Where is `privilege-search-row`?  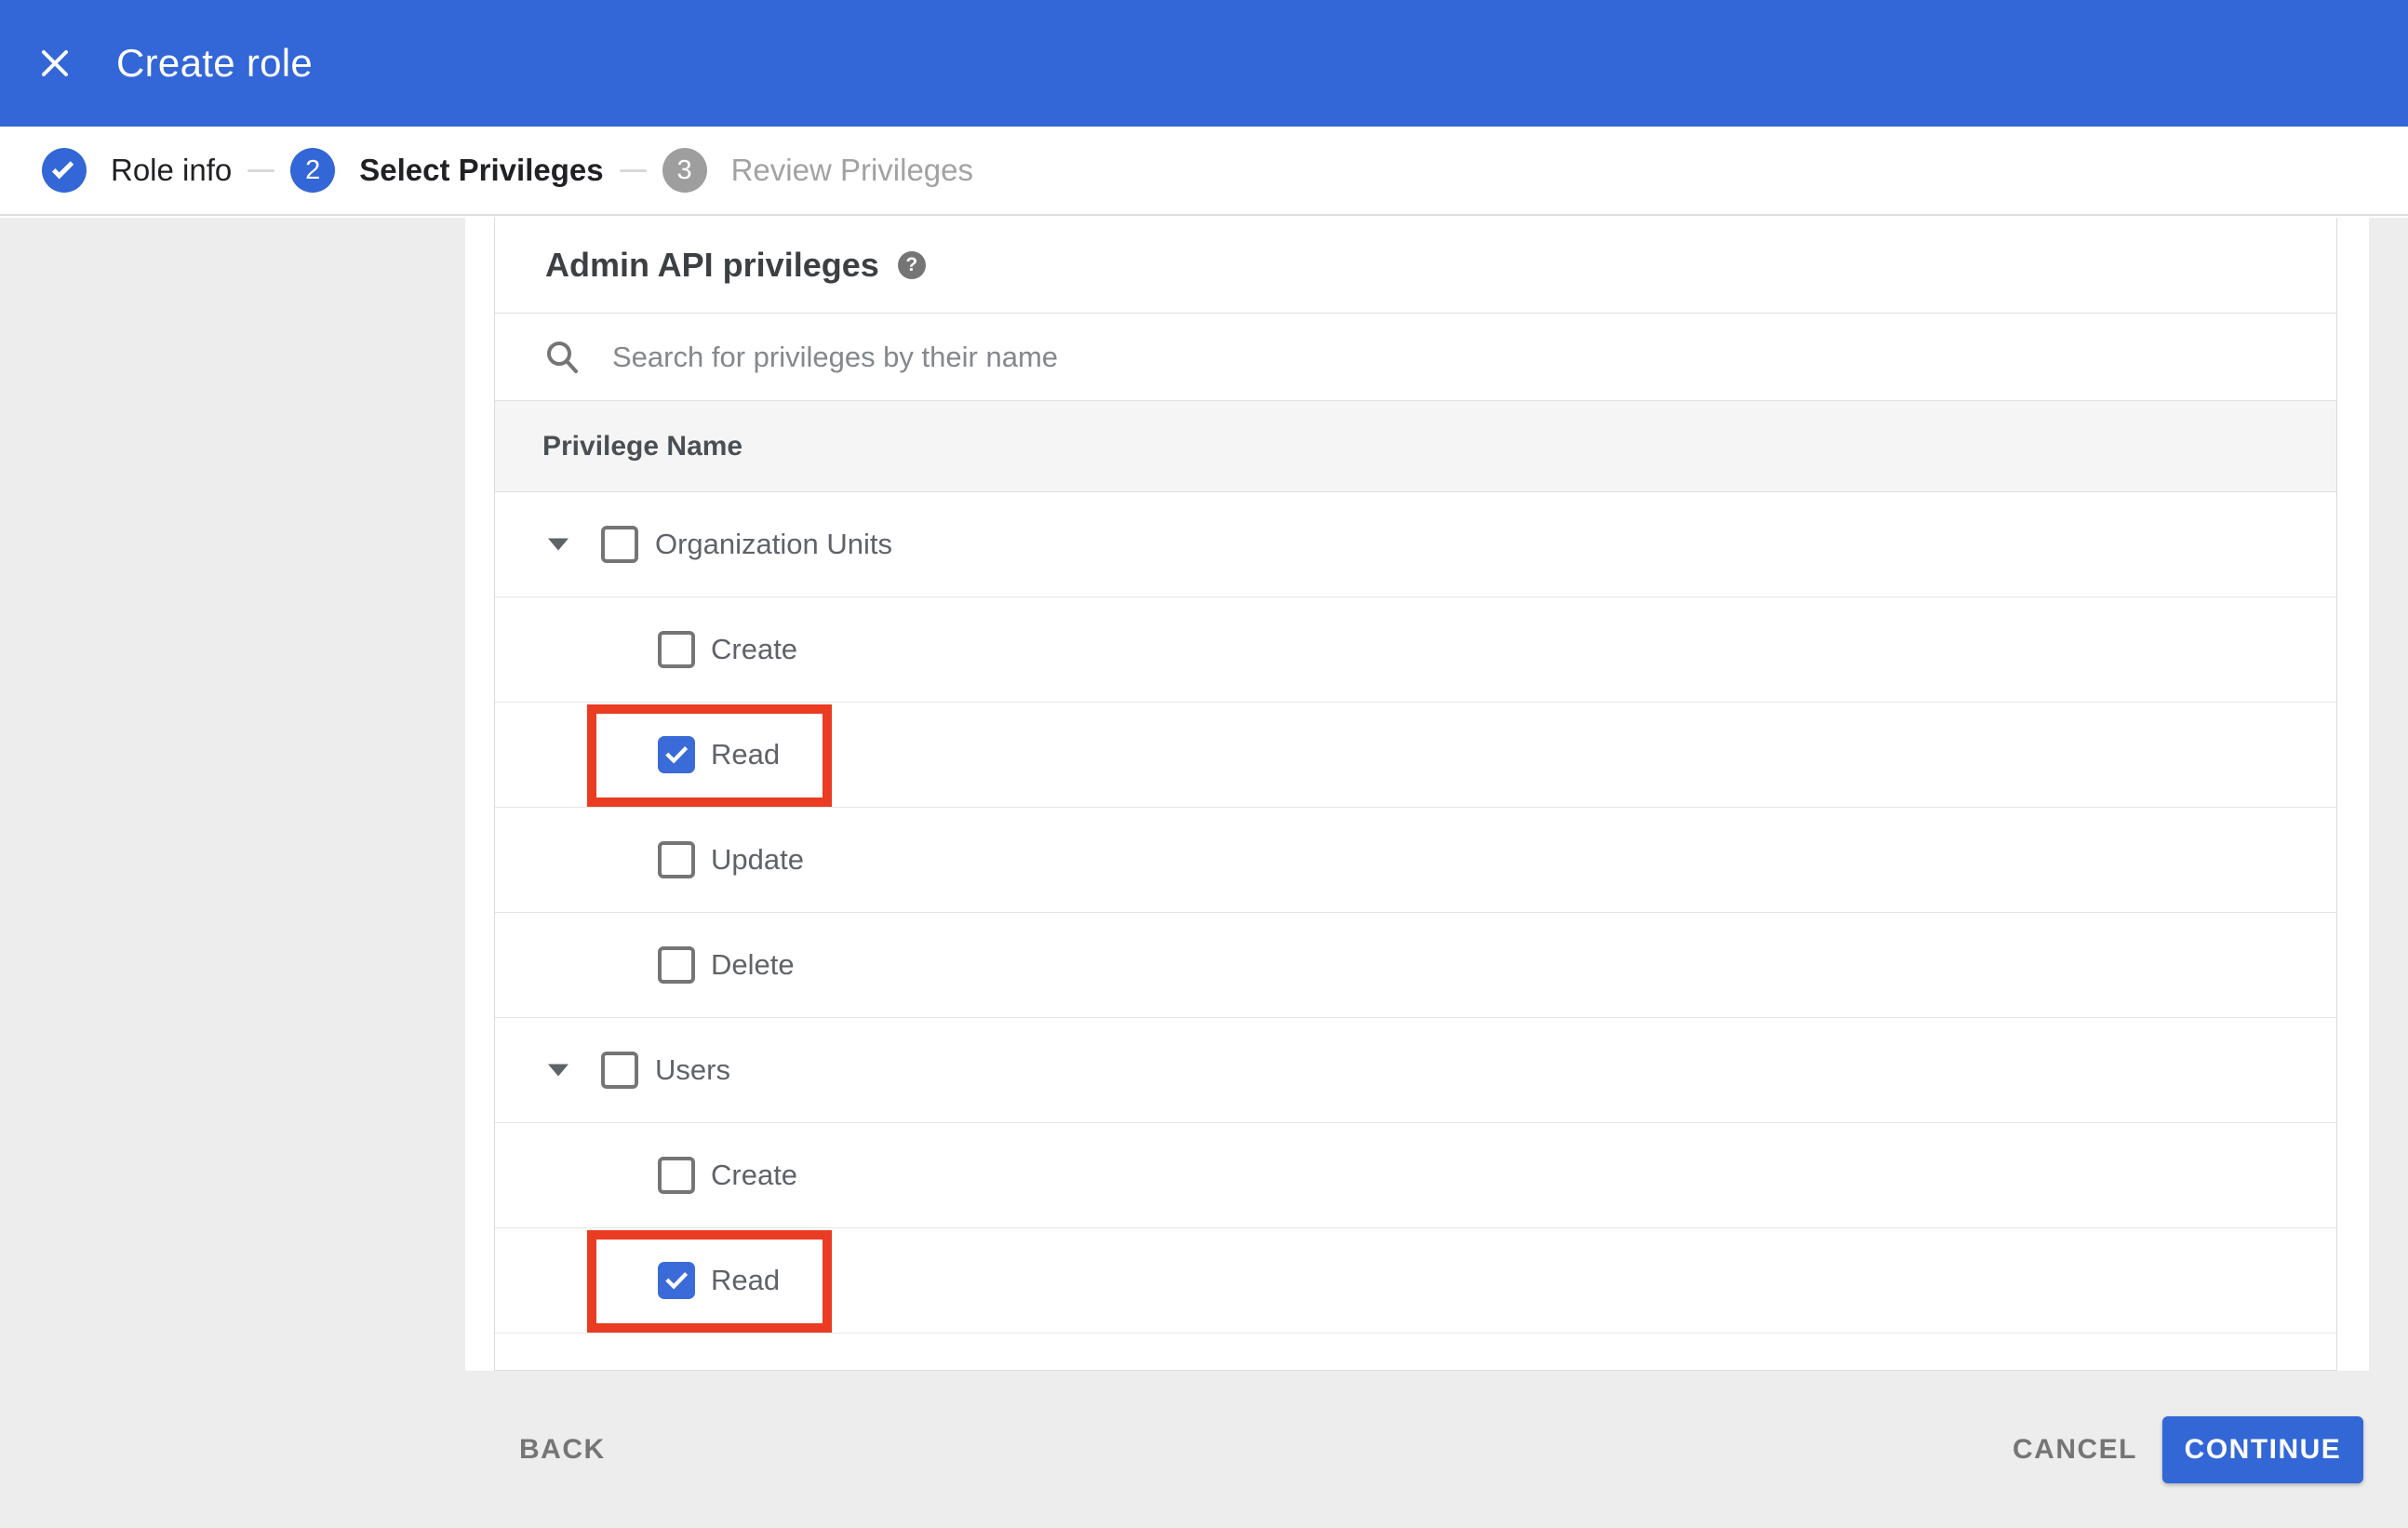 privilege-search-row is located at coordinates (1416, 357).